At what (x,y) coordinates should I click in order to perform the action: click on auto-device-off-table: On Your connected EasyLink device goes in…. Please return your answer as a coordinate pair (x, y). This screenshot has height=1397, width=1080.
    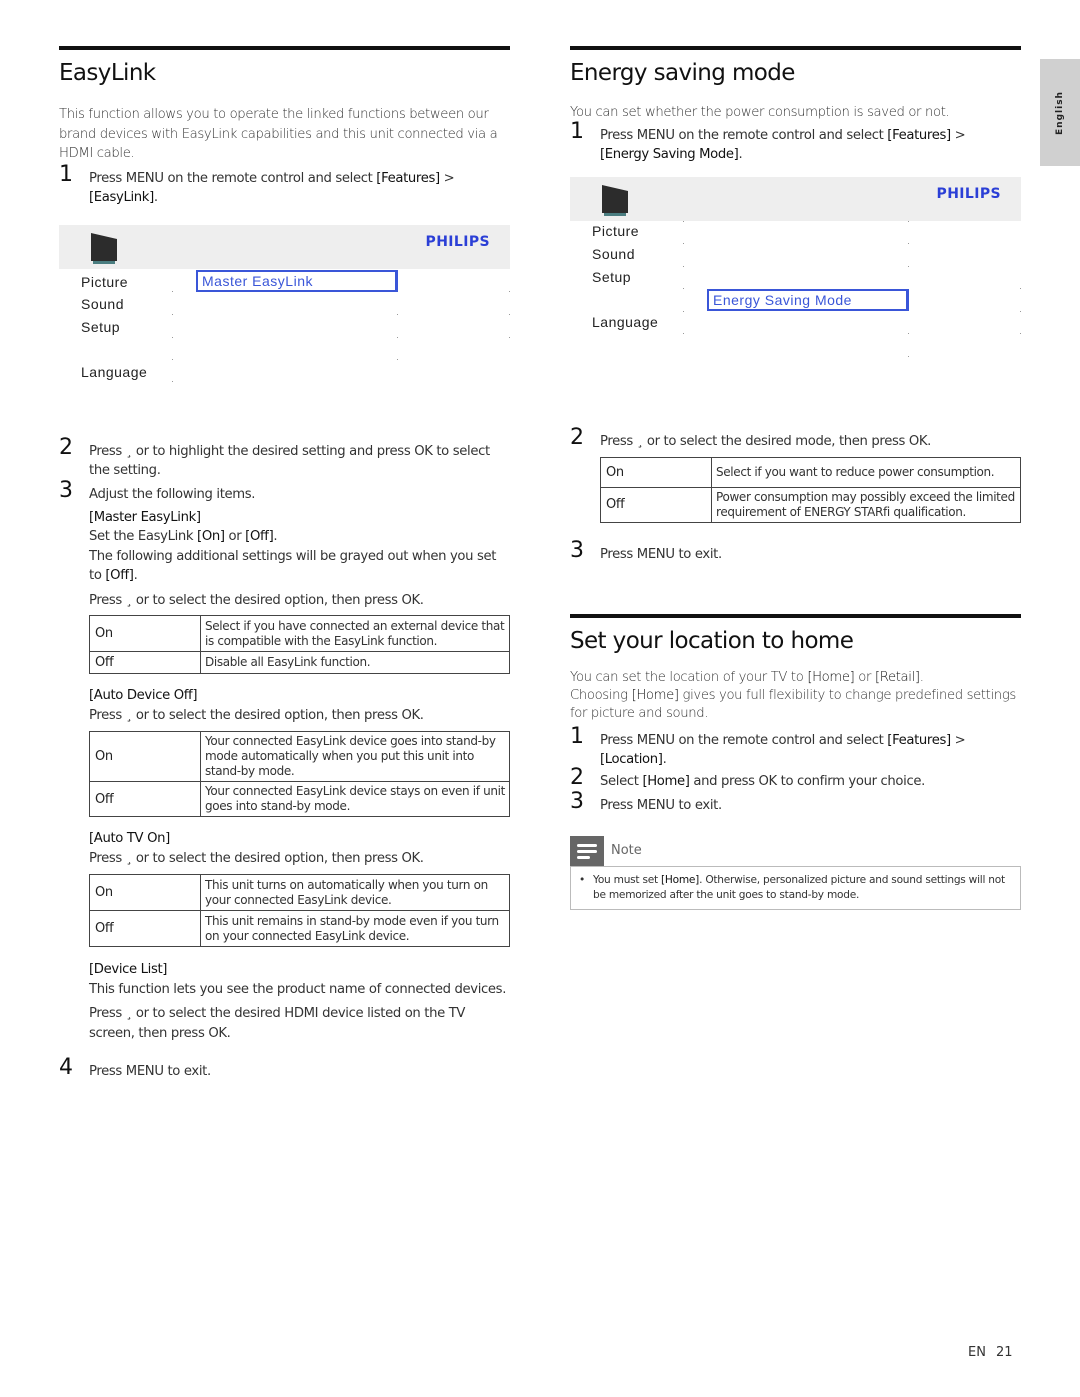
    Looking at the image, I should click on (299, 774).